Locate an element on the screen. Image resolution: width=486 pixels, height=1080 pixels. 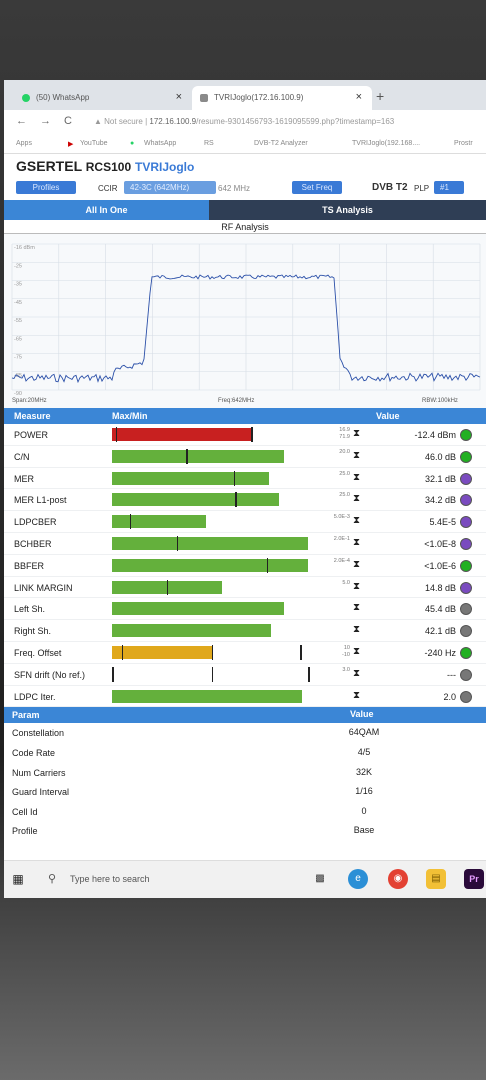
measure-value: 42.1 dB is located at coordinates (440, 631).